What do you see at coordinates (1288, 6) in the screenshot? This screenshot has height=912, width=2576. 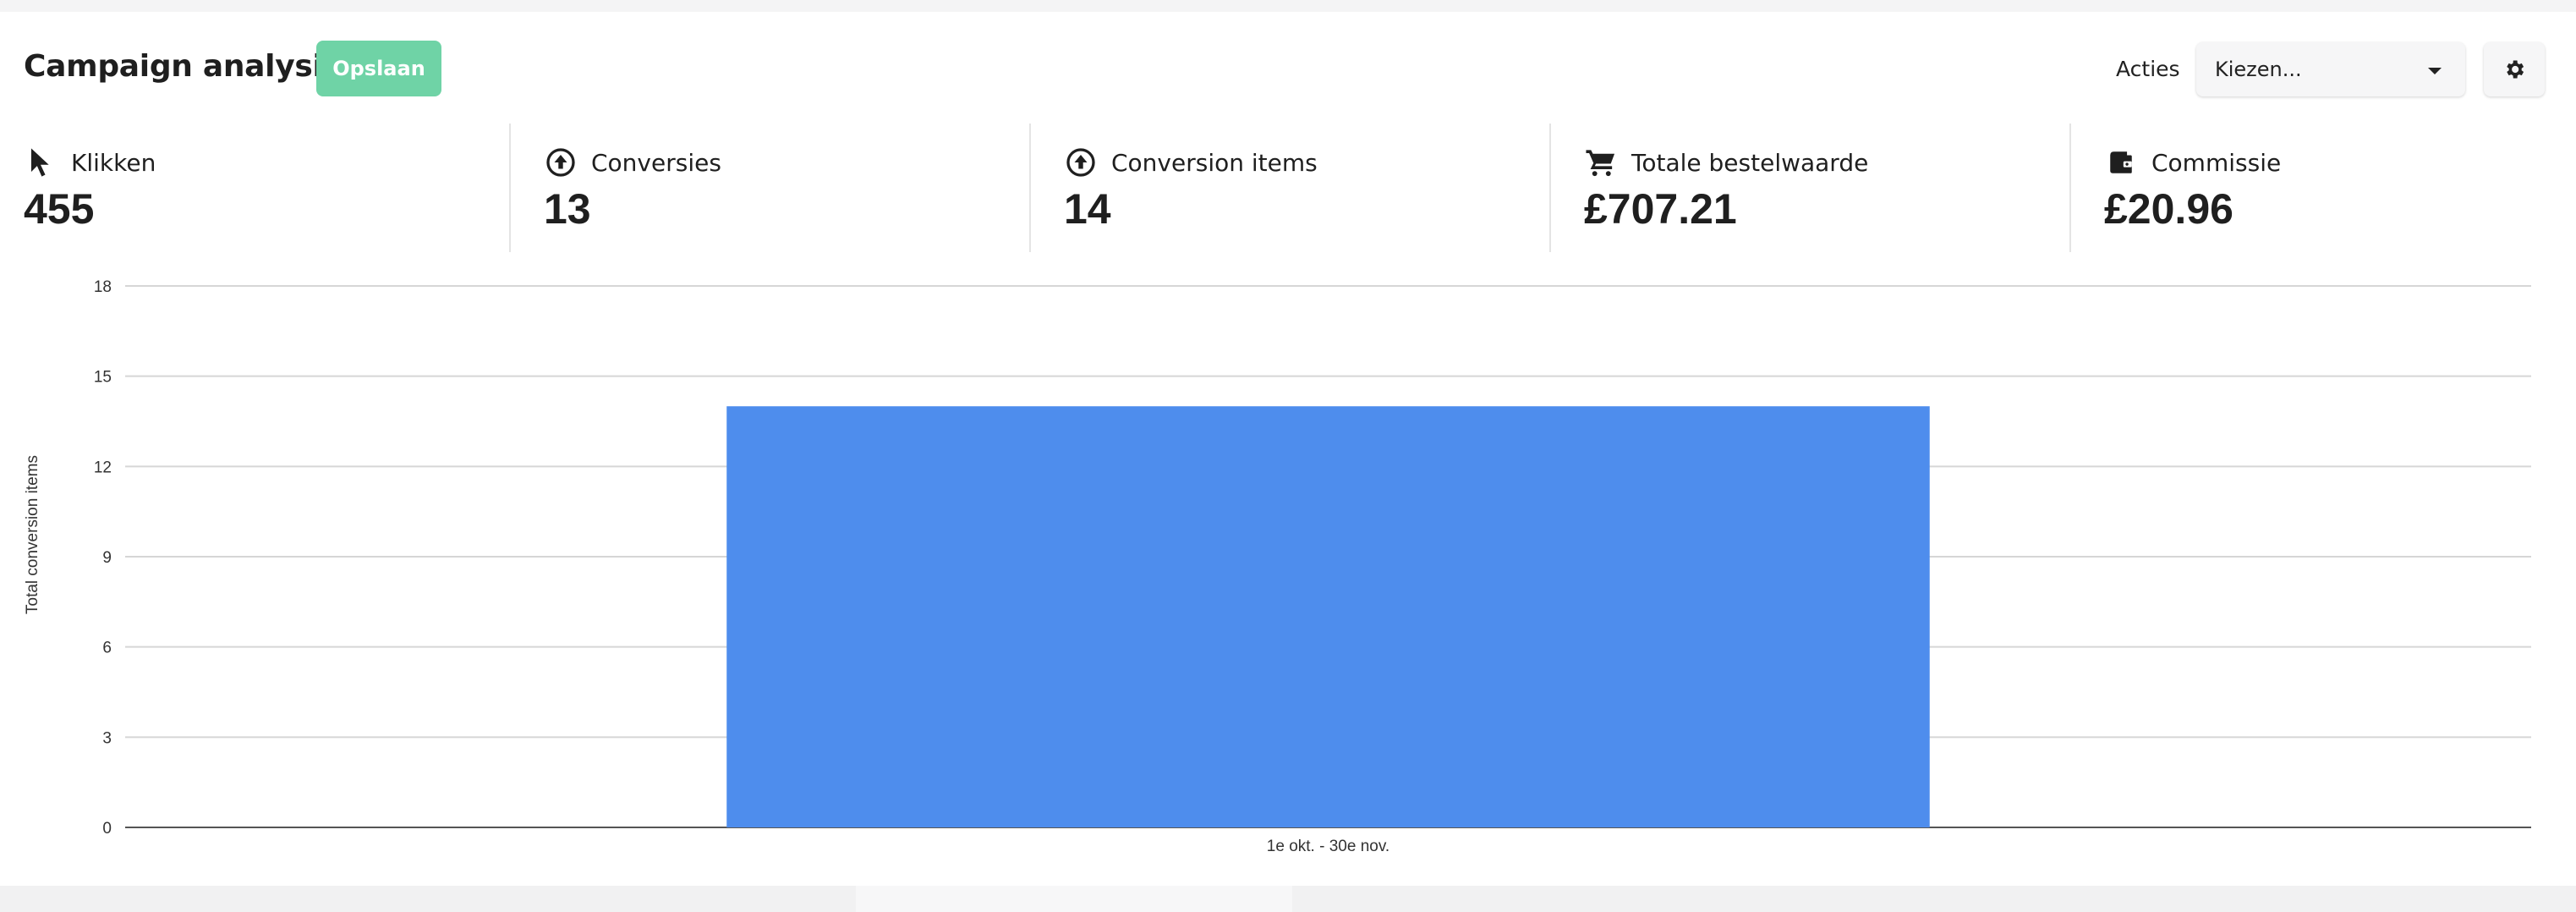 I see `top-strip` at bounding box center [1288, 6].